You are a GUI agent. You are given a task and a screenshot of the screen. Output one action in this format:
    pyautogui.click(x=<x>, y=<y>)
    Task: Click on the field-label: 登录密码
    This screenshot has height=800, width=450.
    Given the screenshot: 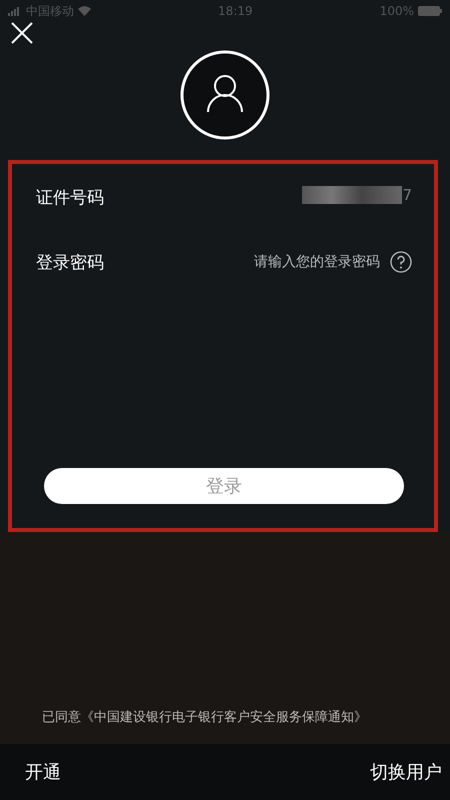 What is the action you would take?
    pyautogui.click(x=70, y=263)
    